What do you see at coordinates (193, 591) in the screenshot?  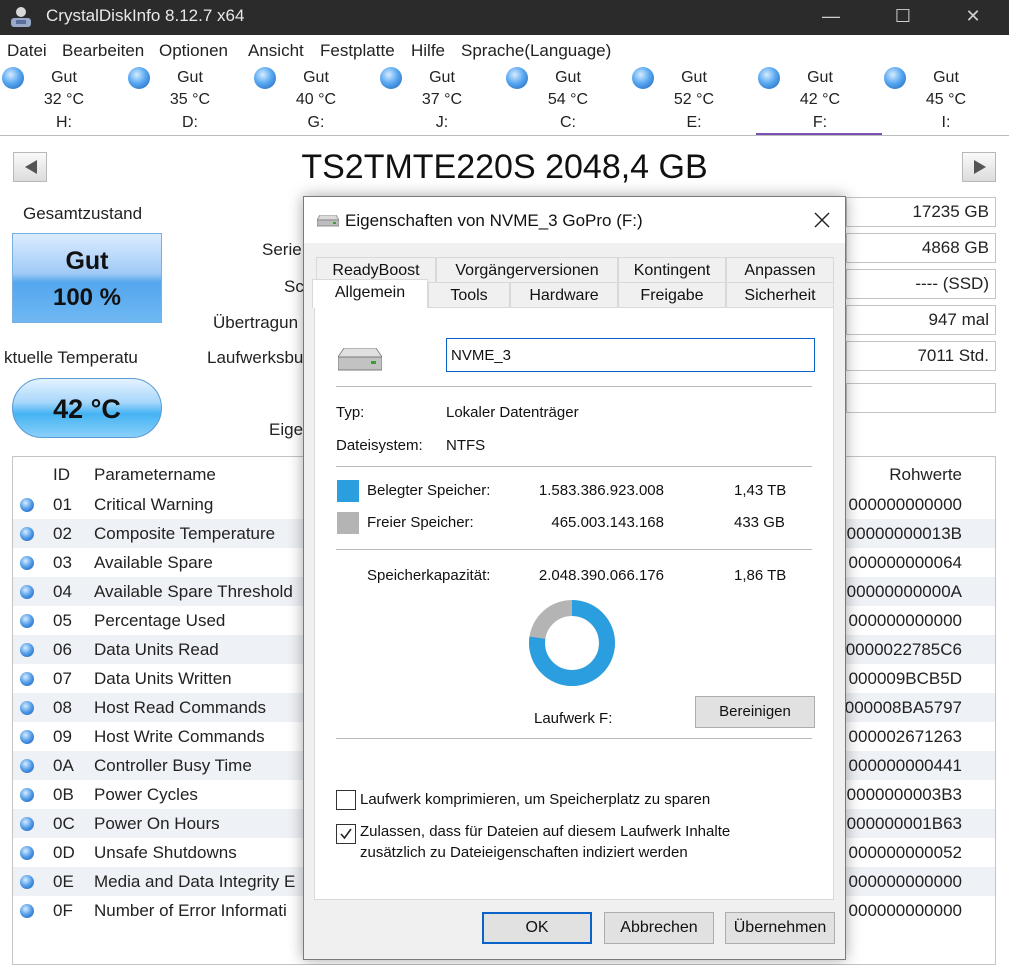 I see `row-name: Available Spare Threshold` at bounding box center [193, 591].